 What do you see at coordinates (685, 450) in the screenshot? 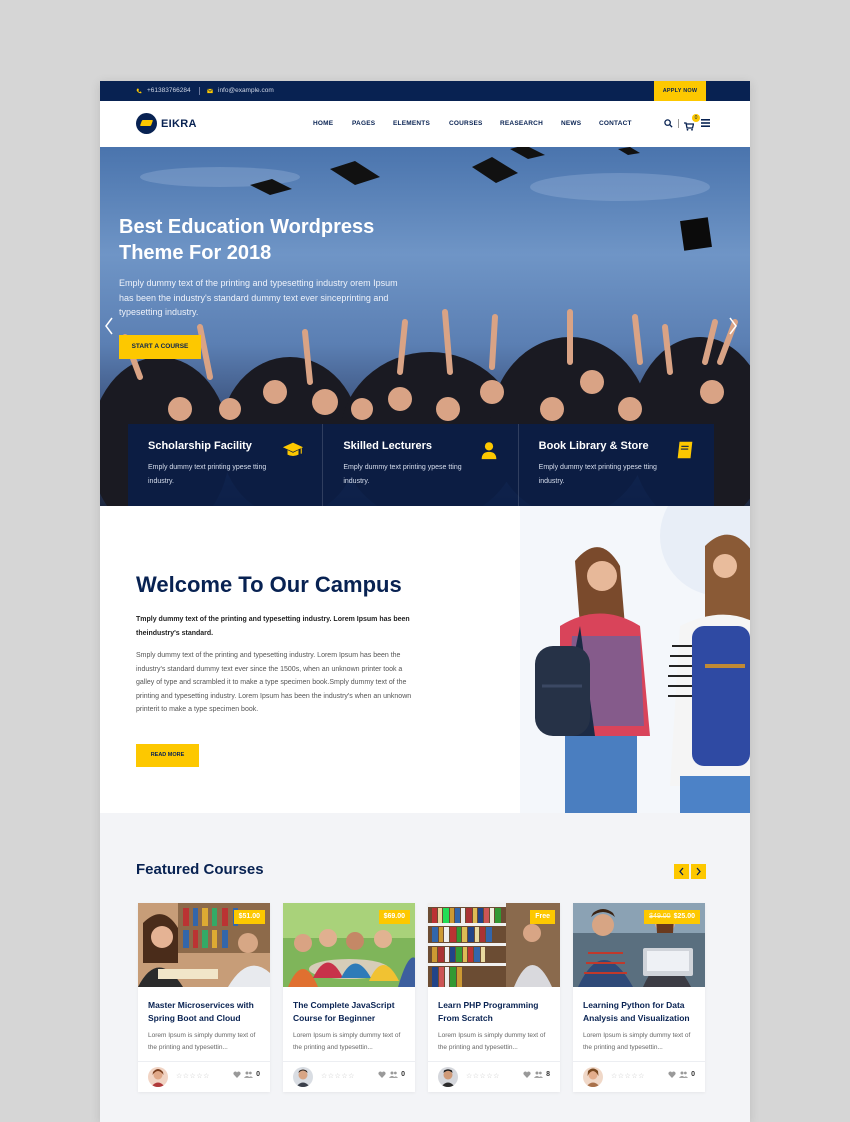
I see `book-icon` at bounding box center [685, 450].